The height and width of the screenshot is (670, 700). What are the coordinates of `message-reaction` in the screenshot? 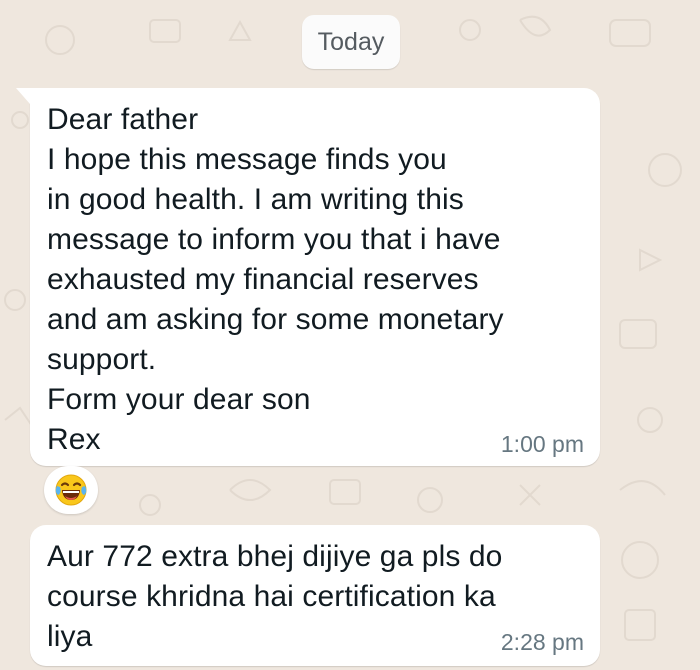 It's located at (71, 490).